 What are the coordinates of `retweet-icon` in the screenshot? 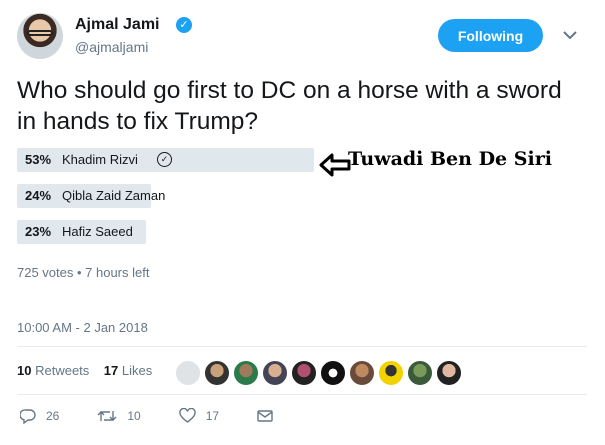 It's located at (107, 416).